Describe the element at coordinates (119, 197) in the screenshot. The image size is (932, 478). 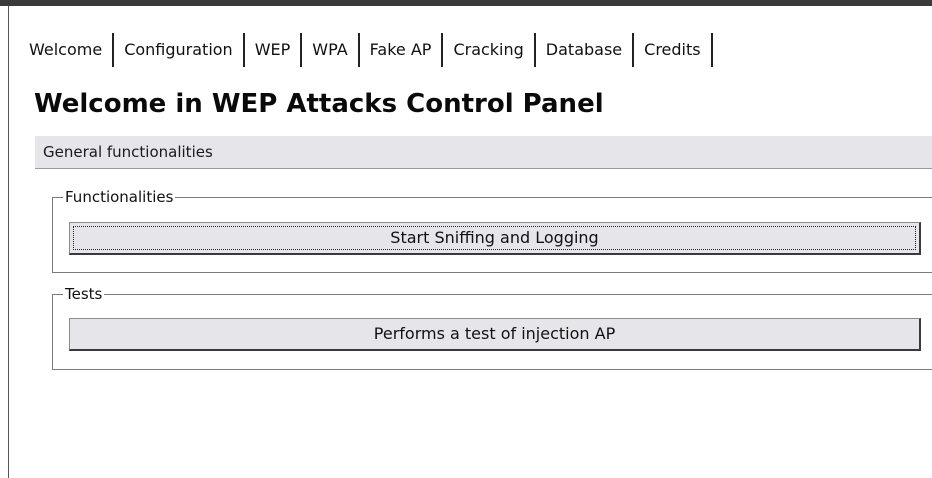
I see `functionalities-legend: Functionalities` at that location.